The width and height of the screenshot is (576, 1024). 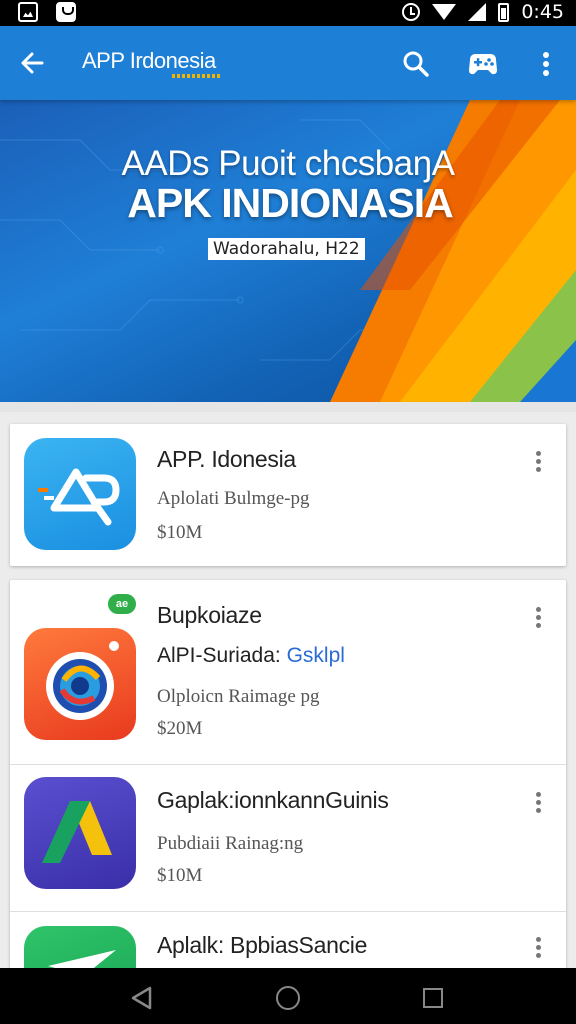 I want to click on developer-link: Gsklpl, so click(x=316, y=655).